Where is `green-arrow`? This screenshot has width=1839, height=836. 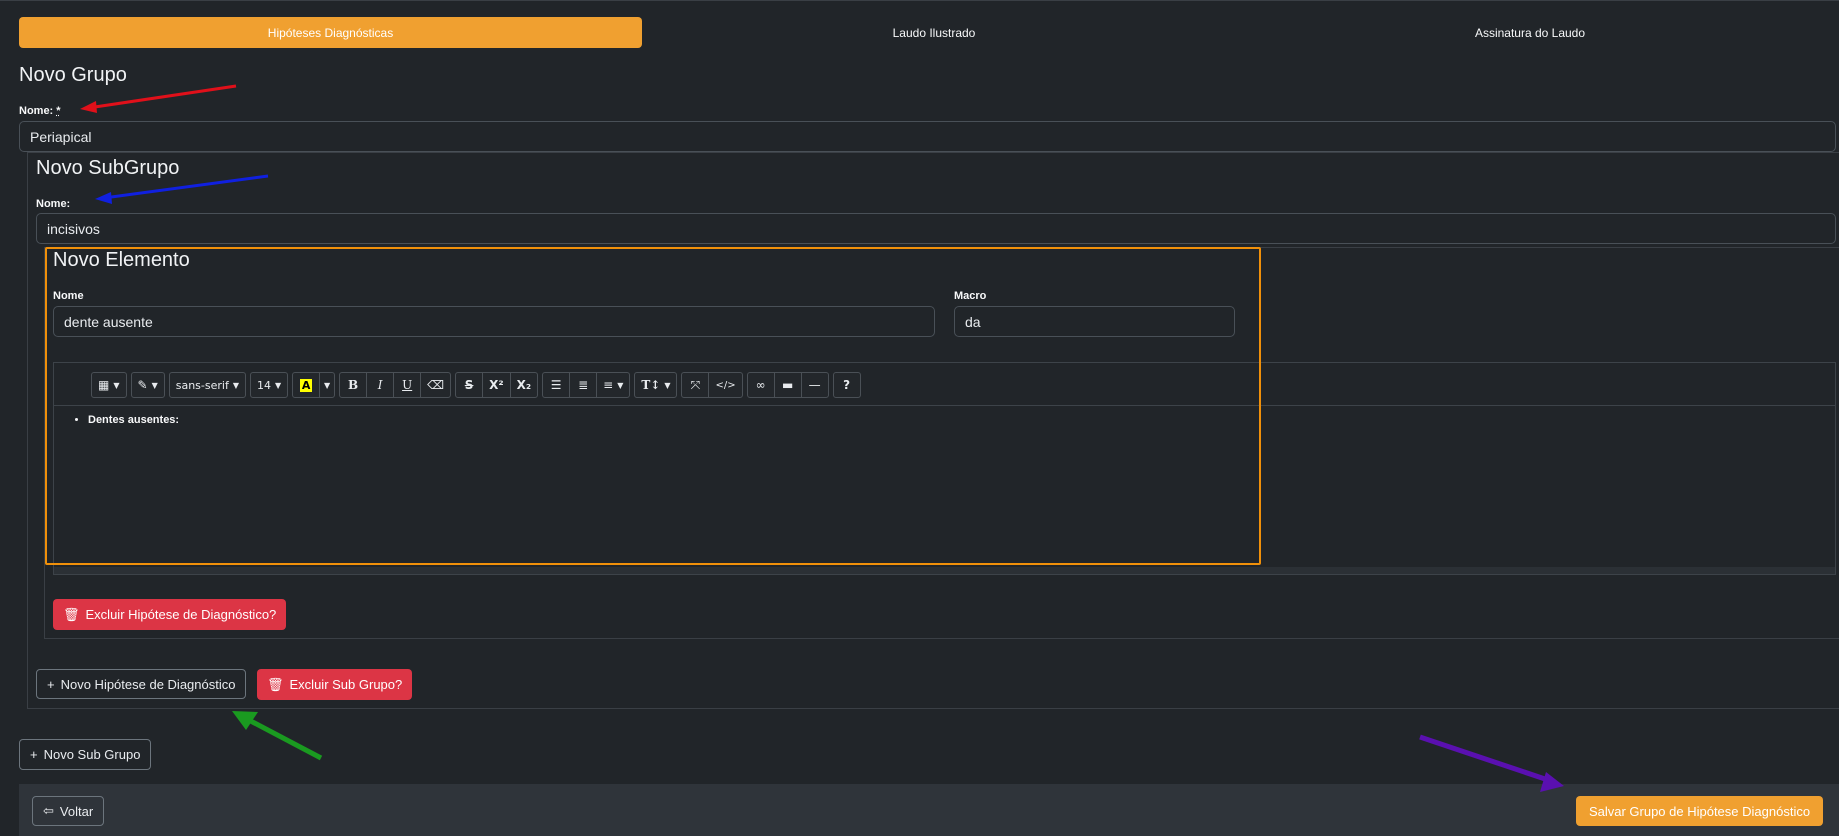
green-arrow is located at coordinates (277, 736).